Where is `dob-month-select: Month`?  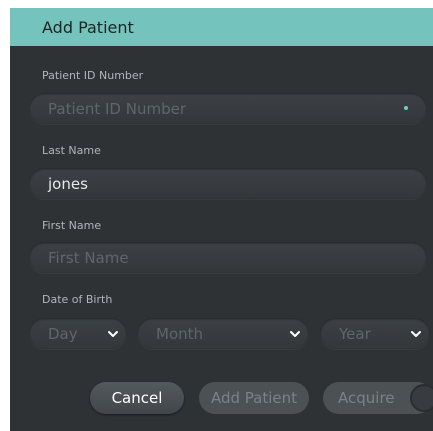 dob-month-select: Month is located at coordinates (223, 333).